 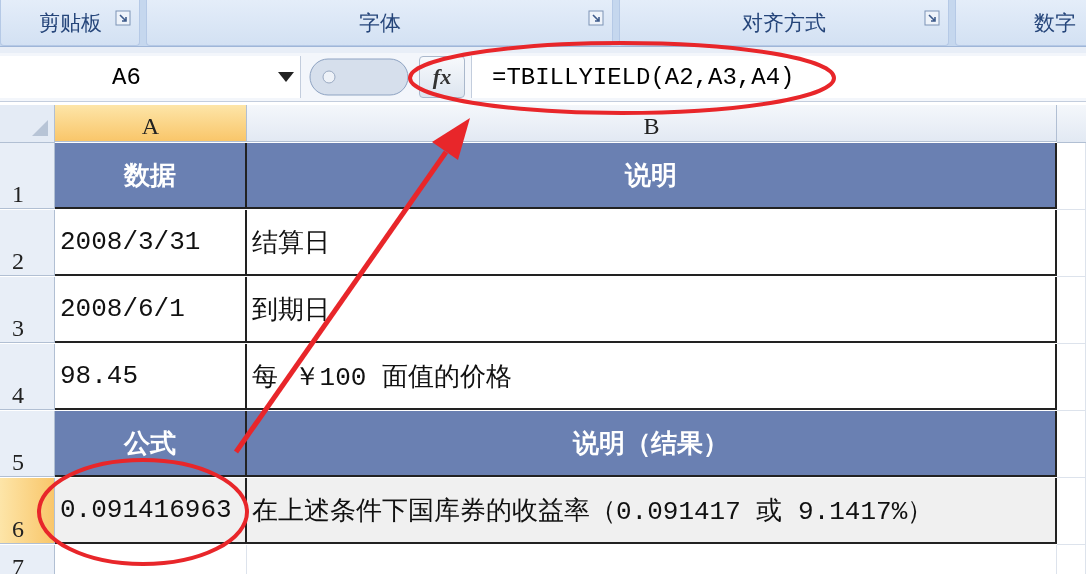 I want to click on header-cell: 公式, so click(x=151, y=444).